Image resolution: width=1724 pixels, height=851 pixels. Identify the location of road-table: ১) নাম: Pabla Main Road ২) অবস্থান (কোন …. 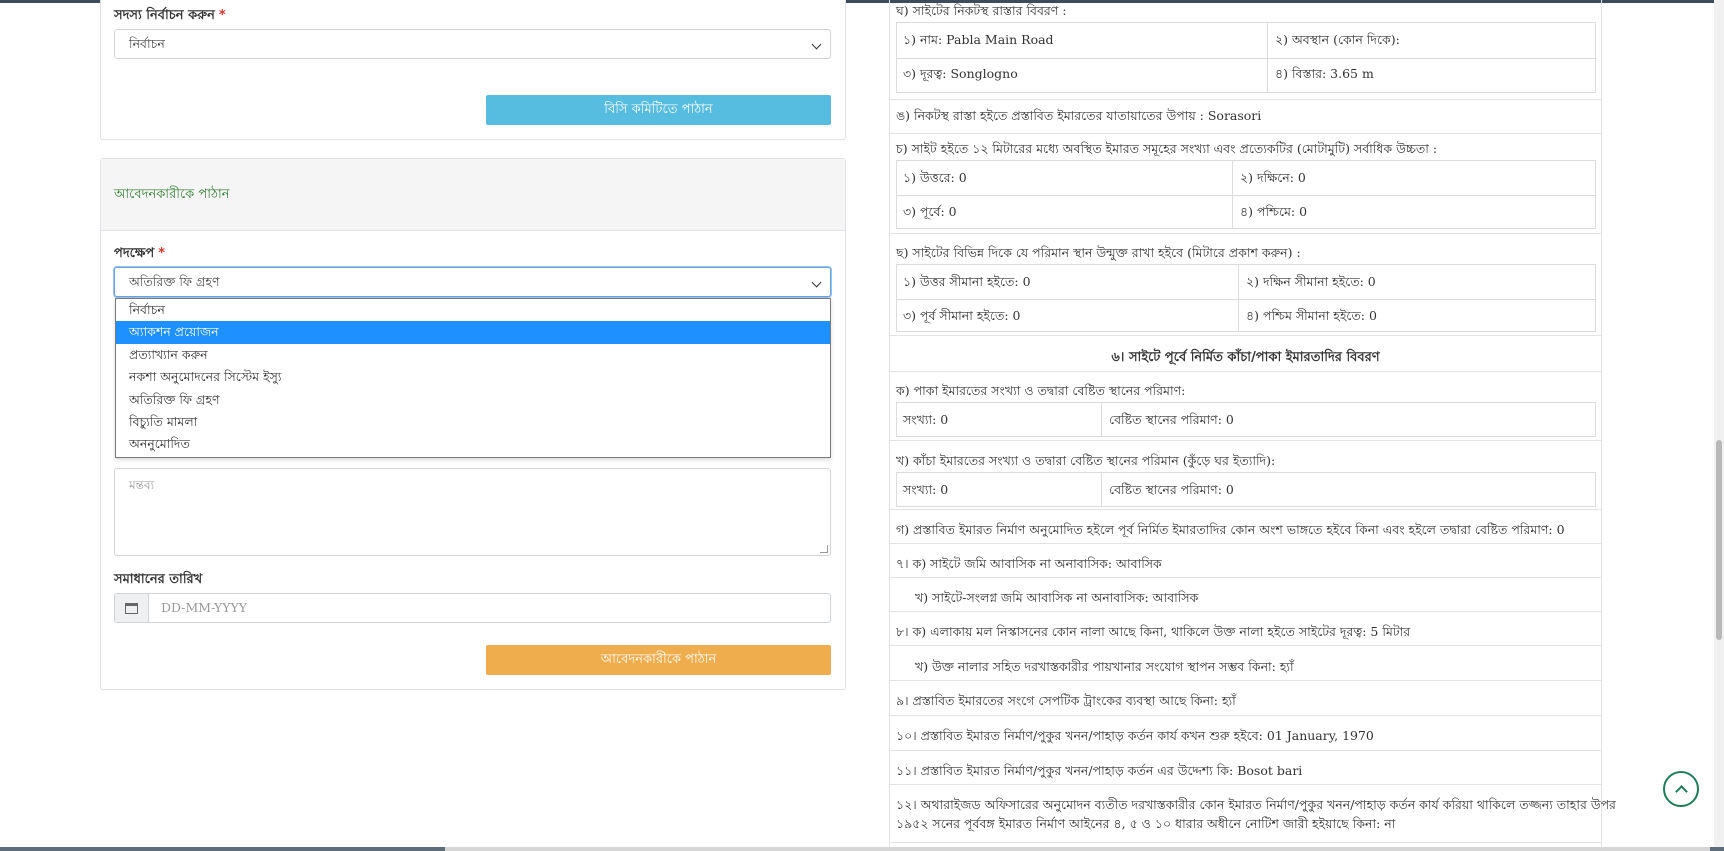
(1246, 57).